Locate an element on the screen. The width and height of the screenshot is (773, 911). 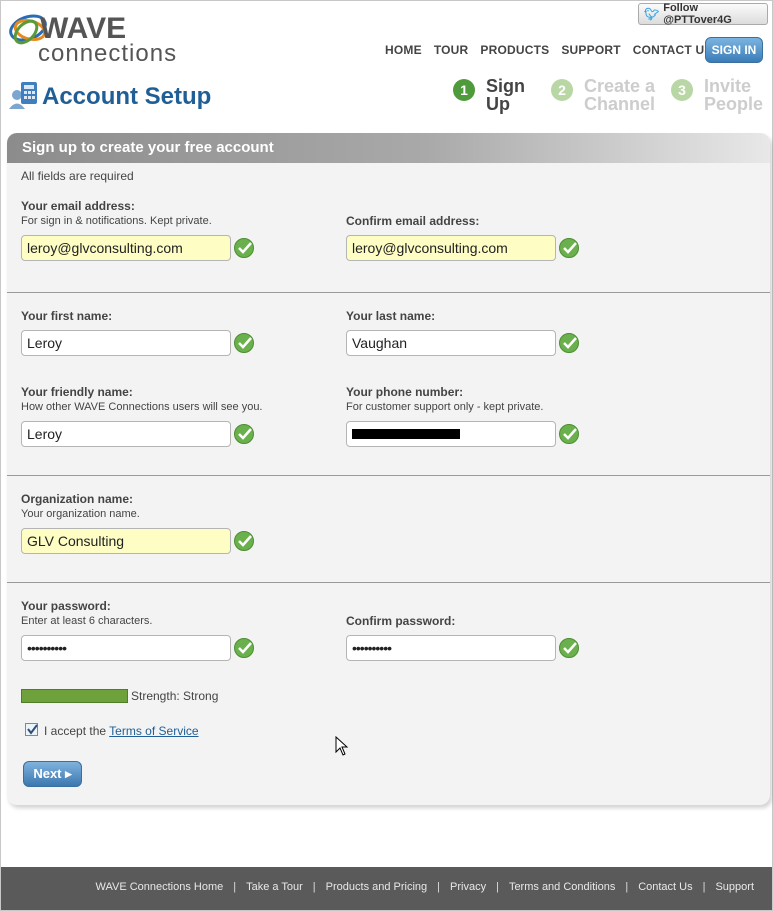
footer-link-support: Support is located at coordinates (734, 887).